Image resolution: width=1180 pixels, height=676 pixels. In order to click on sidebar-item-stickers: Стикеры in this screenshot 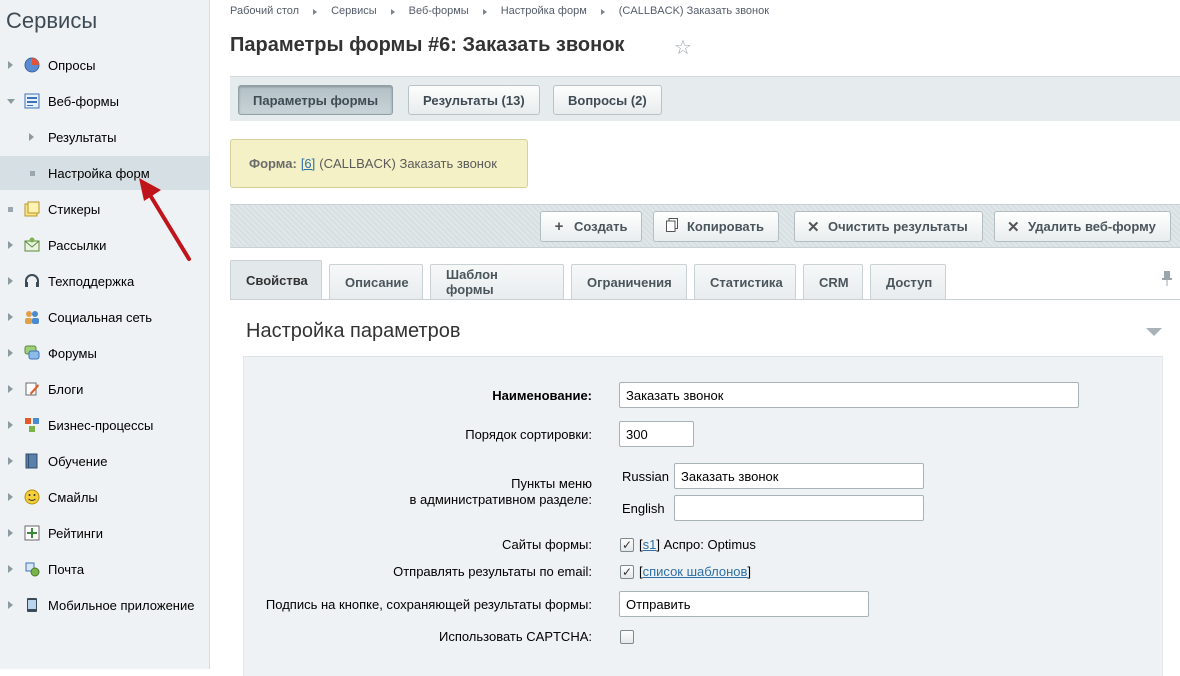, I will do `click(104, 209)`.